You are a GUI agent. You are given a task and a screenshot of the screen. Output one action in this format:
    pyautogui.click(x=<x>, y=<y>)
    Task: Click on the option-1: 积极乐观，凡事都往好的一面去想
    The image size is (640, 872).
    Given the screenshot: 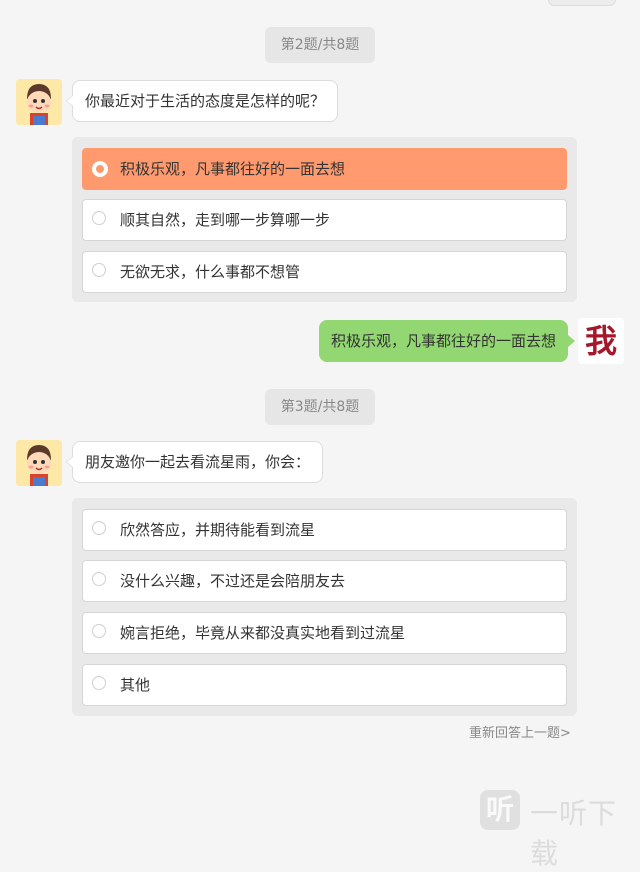 What is the action you would take?
    pyautogui.click(x=324, y=169)
    